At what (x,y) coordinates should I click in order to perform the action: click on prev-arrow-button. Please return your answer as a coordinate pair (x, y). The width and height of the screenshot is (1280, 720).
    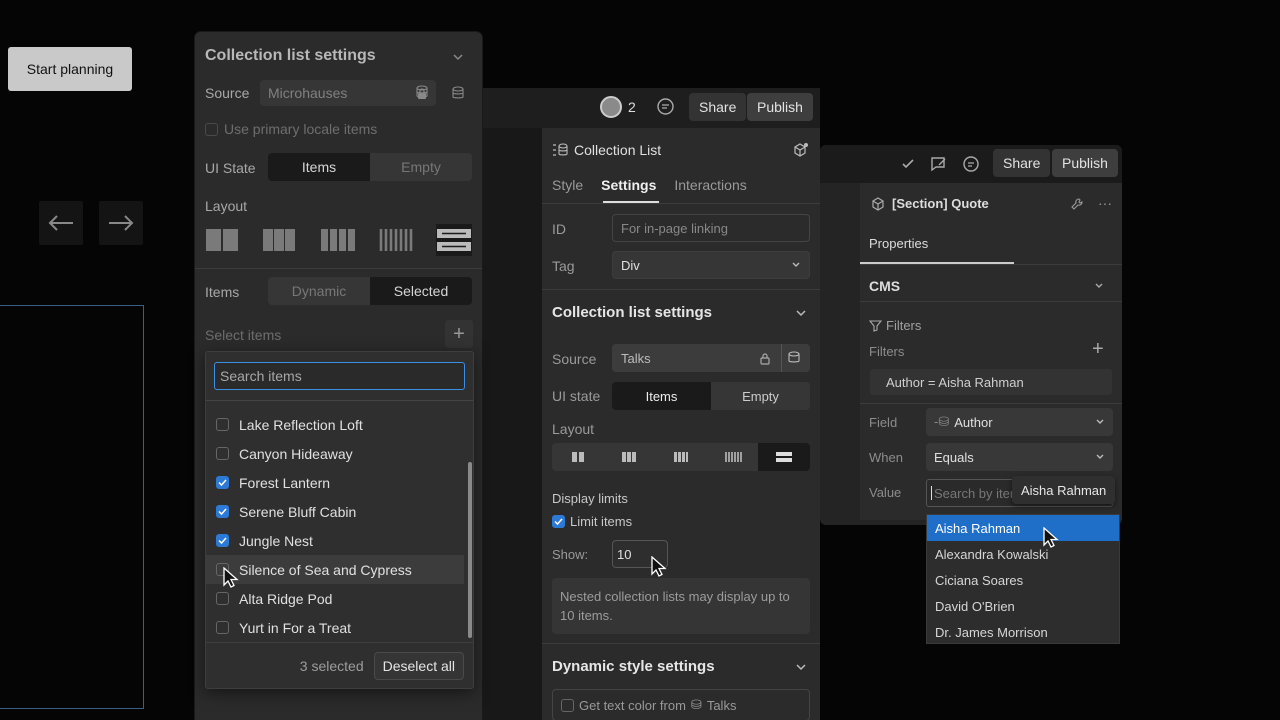
    Looking at the image, I should click on (61, 223).